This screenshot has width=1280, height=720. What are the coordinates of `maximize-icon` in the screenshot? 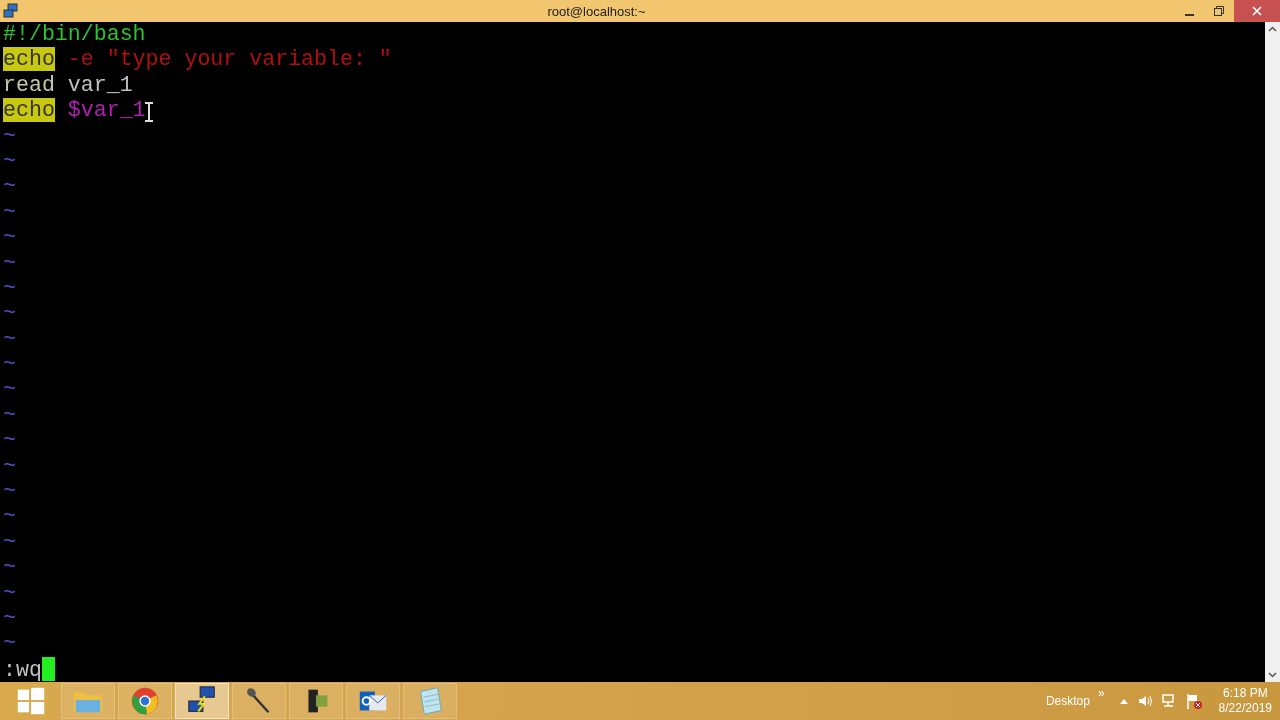 It's located at (1219, 11).